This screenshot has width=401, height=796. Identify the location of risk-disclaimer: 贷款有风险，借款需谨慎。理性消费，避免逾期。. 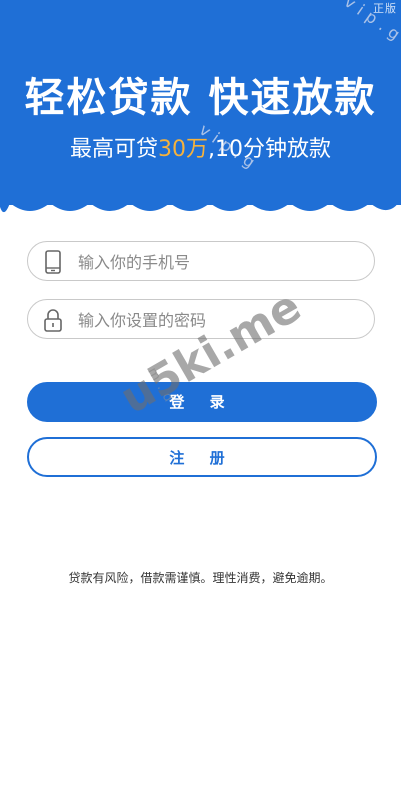
(200, 578).